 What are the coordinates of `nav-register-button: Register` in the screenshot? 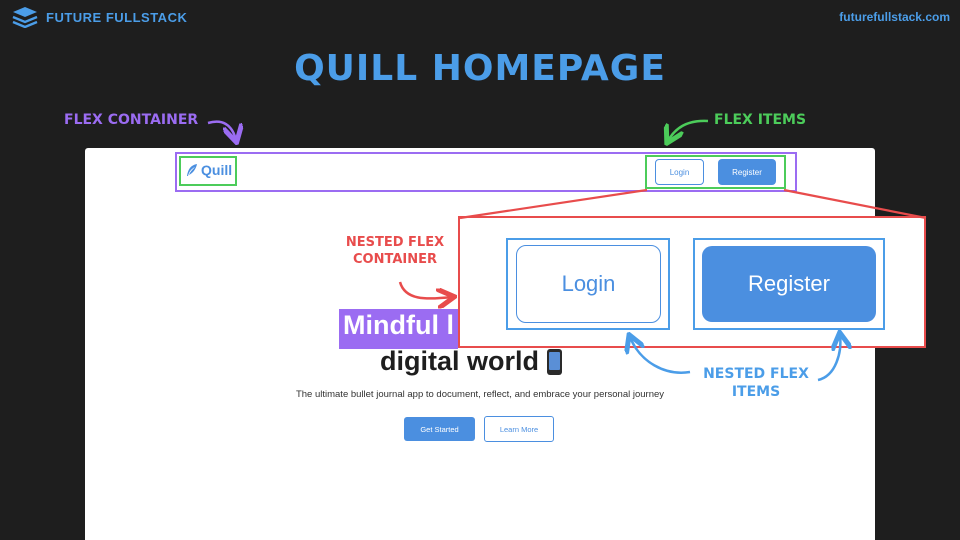 It's located at (747, 172).